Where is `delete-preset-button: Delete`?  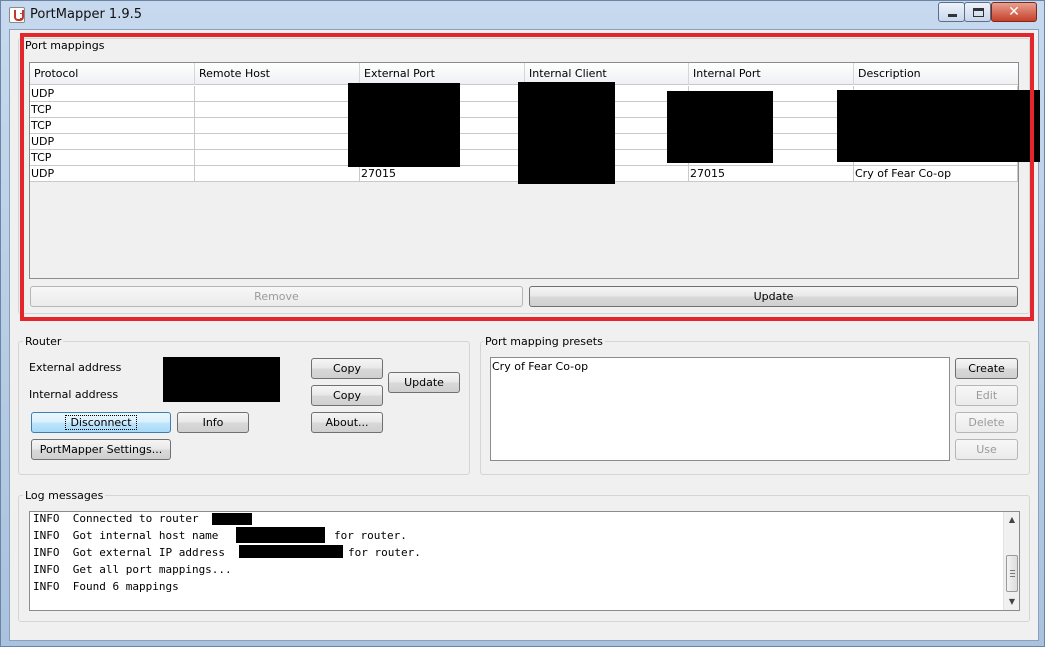 delete-preset-button: Delete is located at coordinates (986, 422).